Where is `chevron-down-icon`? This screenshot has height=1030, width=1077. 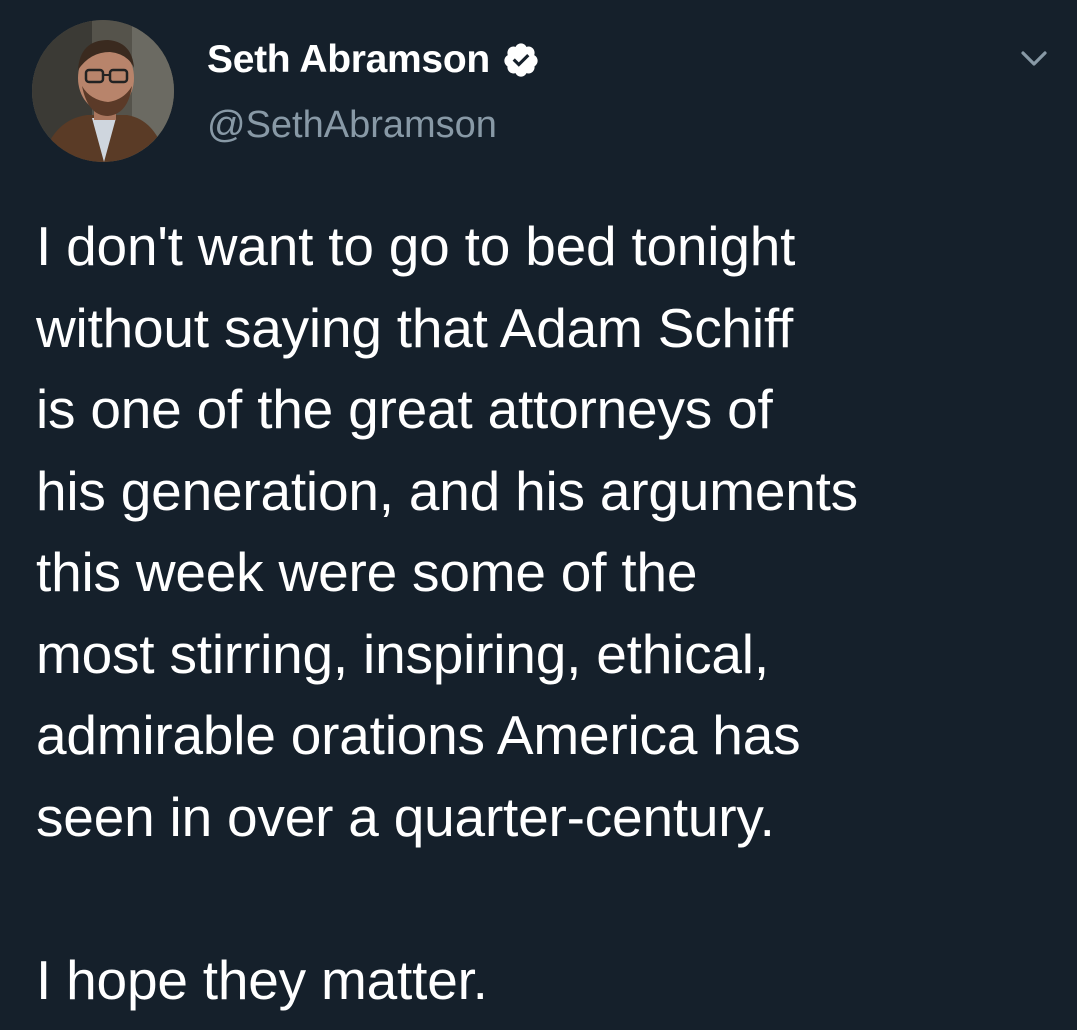
chevron-down-icon is located at coordinates (1034, 59).